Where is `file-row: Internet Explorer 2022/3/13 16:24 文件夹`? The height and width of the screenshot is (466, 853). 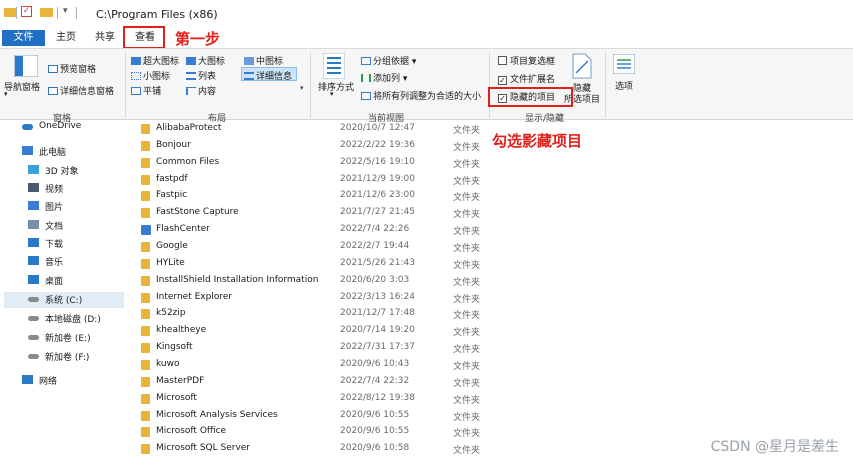
file-row: Internet Explorer 2022/3/13 16:24 文件夹 is located at coordinates (315, 298).